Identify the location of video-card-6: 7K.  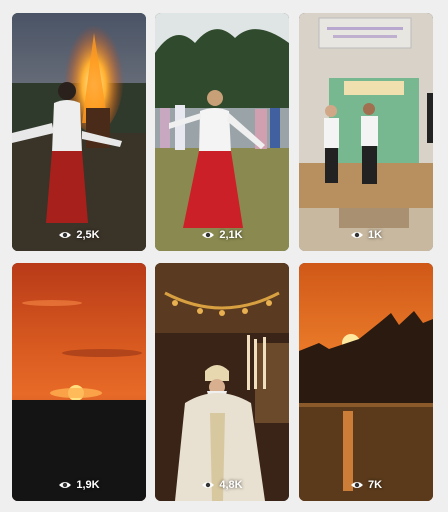
(366, 382).